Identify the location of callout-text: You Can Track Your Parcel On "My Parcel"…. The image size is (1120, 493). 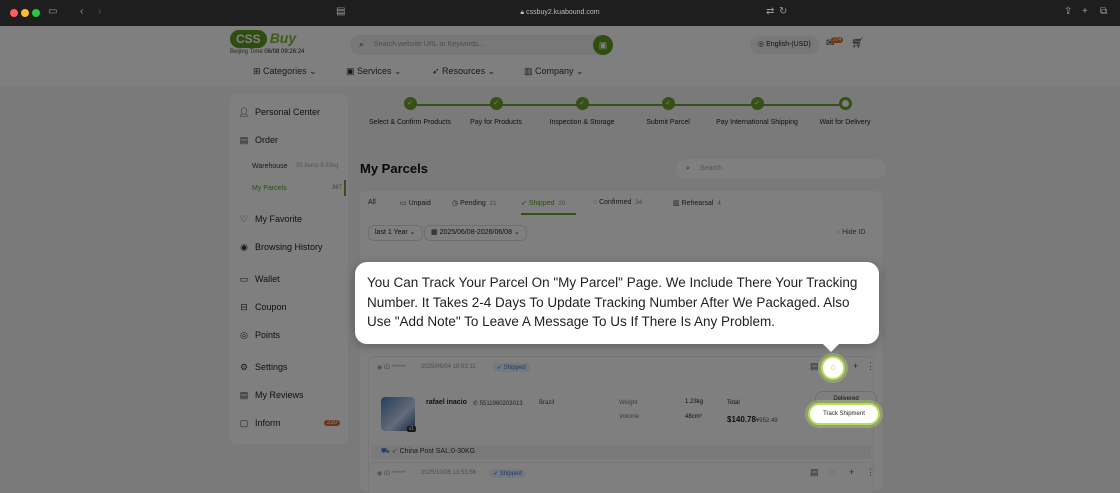
(612, 302).